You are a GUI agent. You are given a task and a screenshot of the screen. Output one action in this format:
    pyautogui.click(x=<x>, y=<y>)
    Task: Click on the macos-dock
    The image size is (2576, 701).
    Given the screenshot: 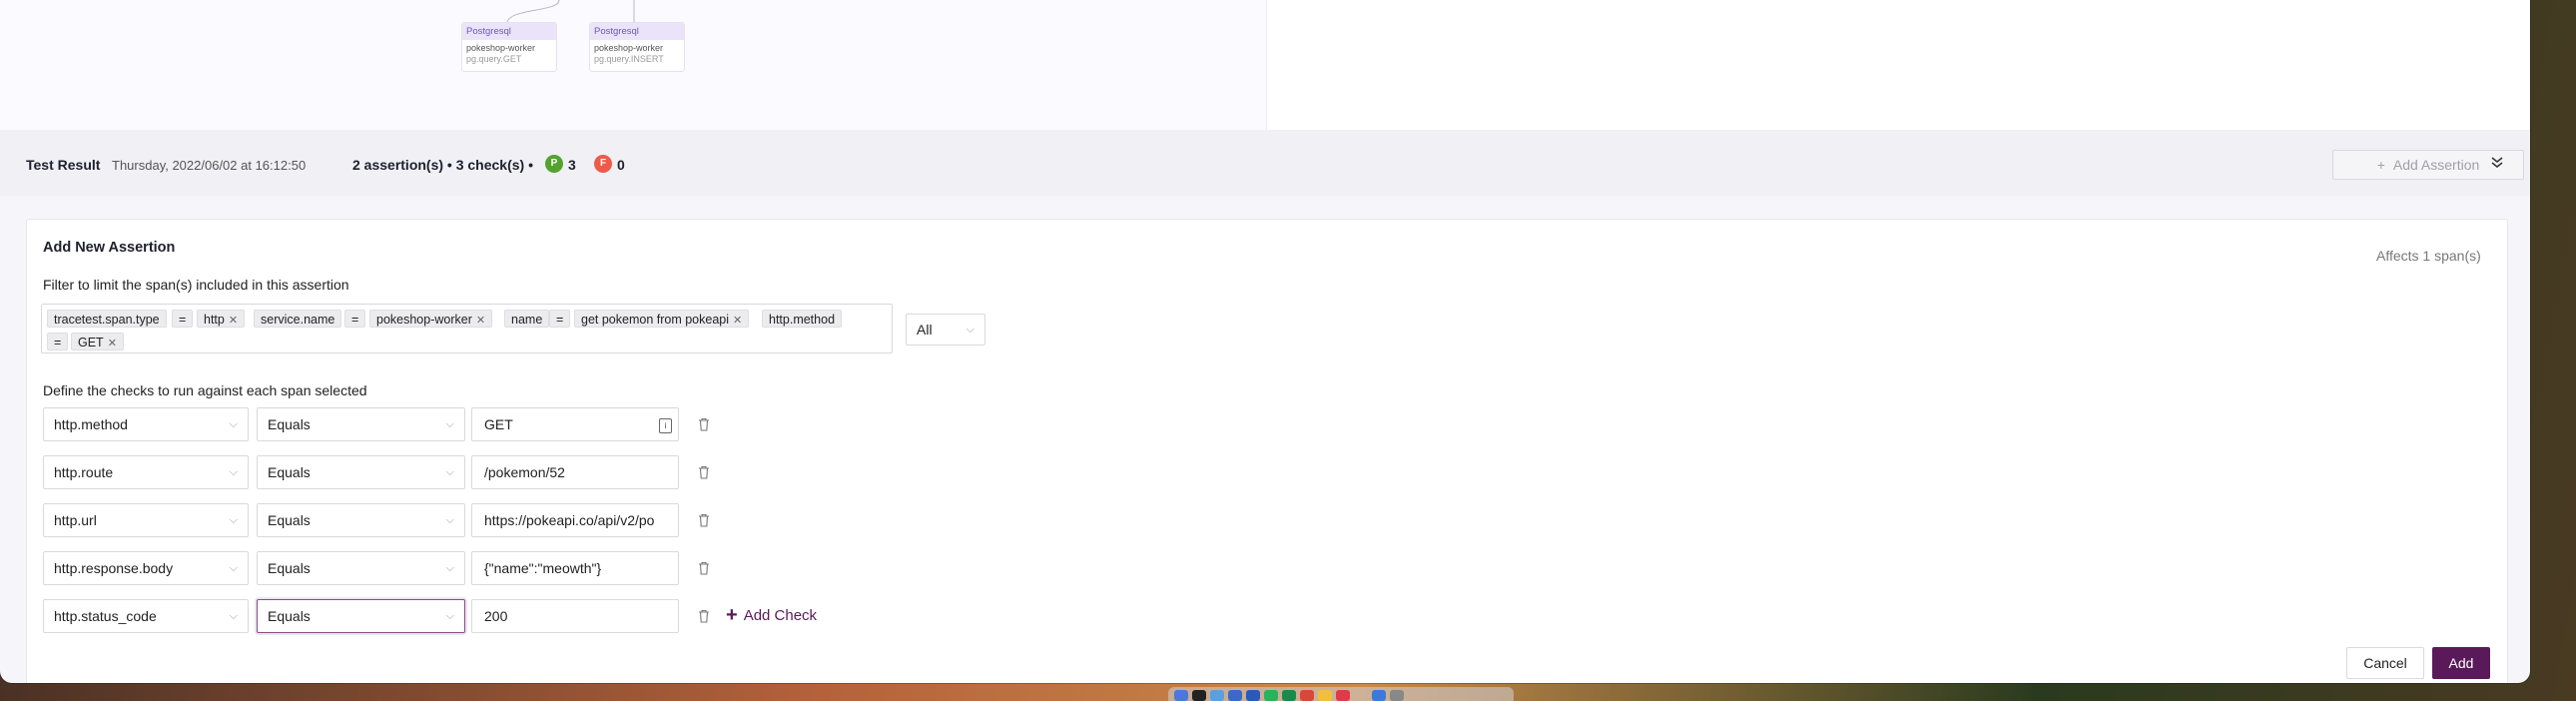 What is the action you would take?
    pyautogui.click(x=1341, y=694)
    